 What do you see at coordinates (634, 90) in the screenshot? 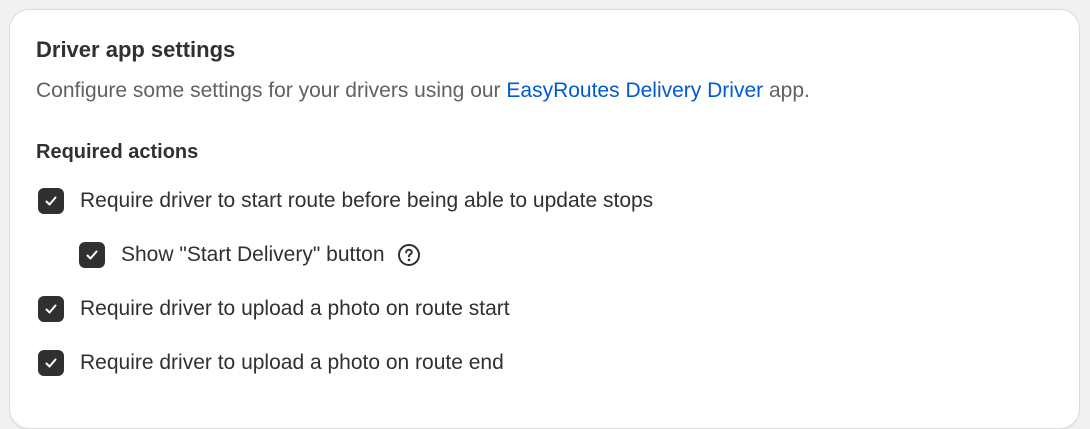
I see `easyroutes-driver-app-link: EasyRoutes Delivery Driver` at bounding box center [634, 90].